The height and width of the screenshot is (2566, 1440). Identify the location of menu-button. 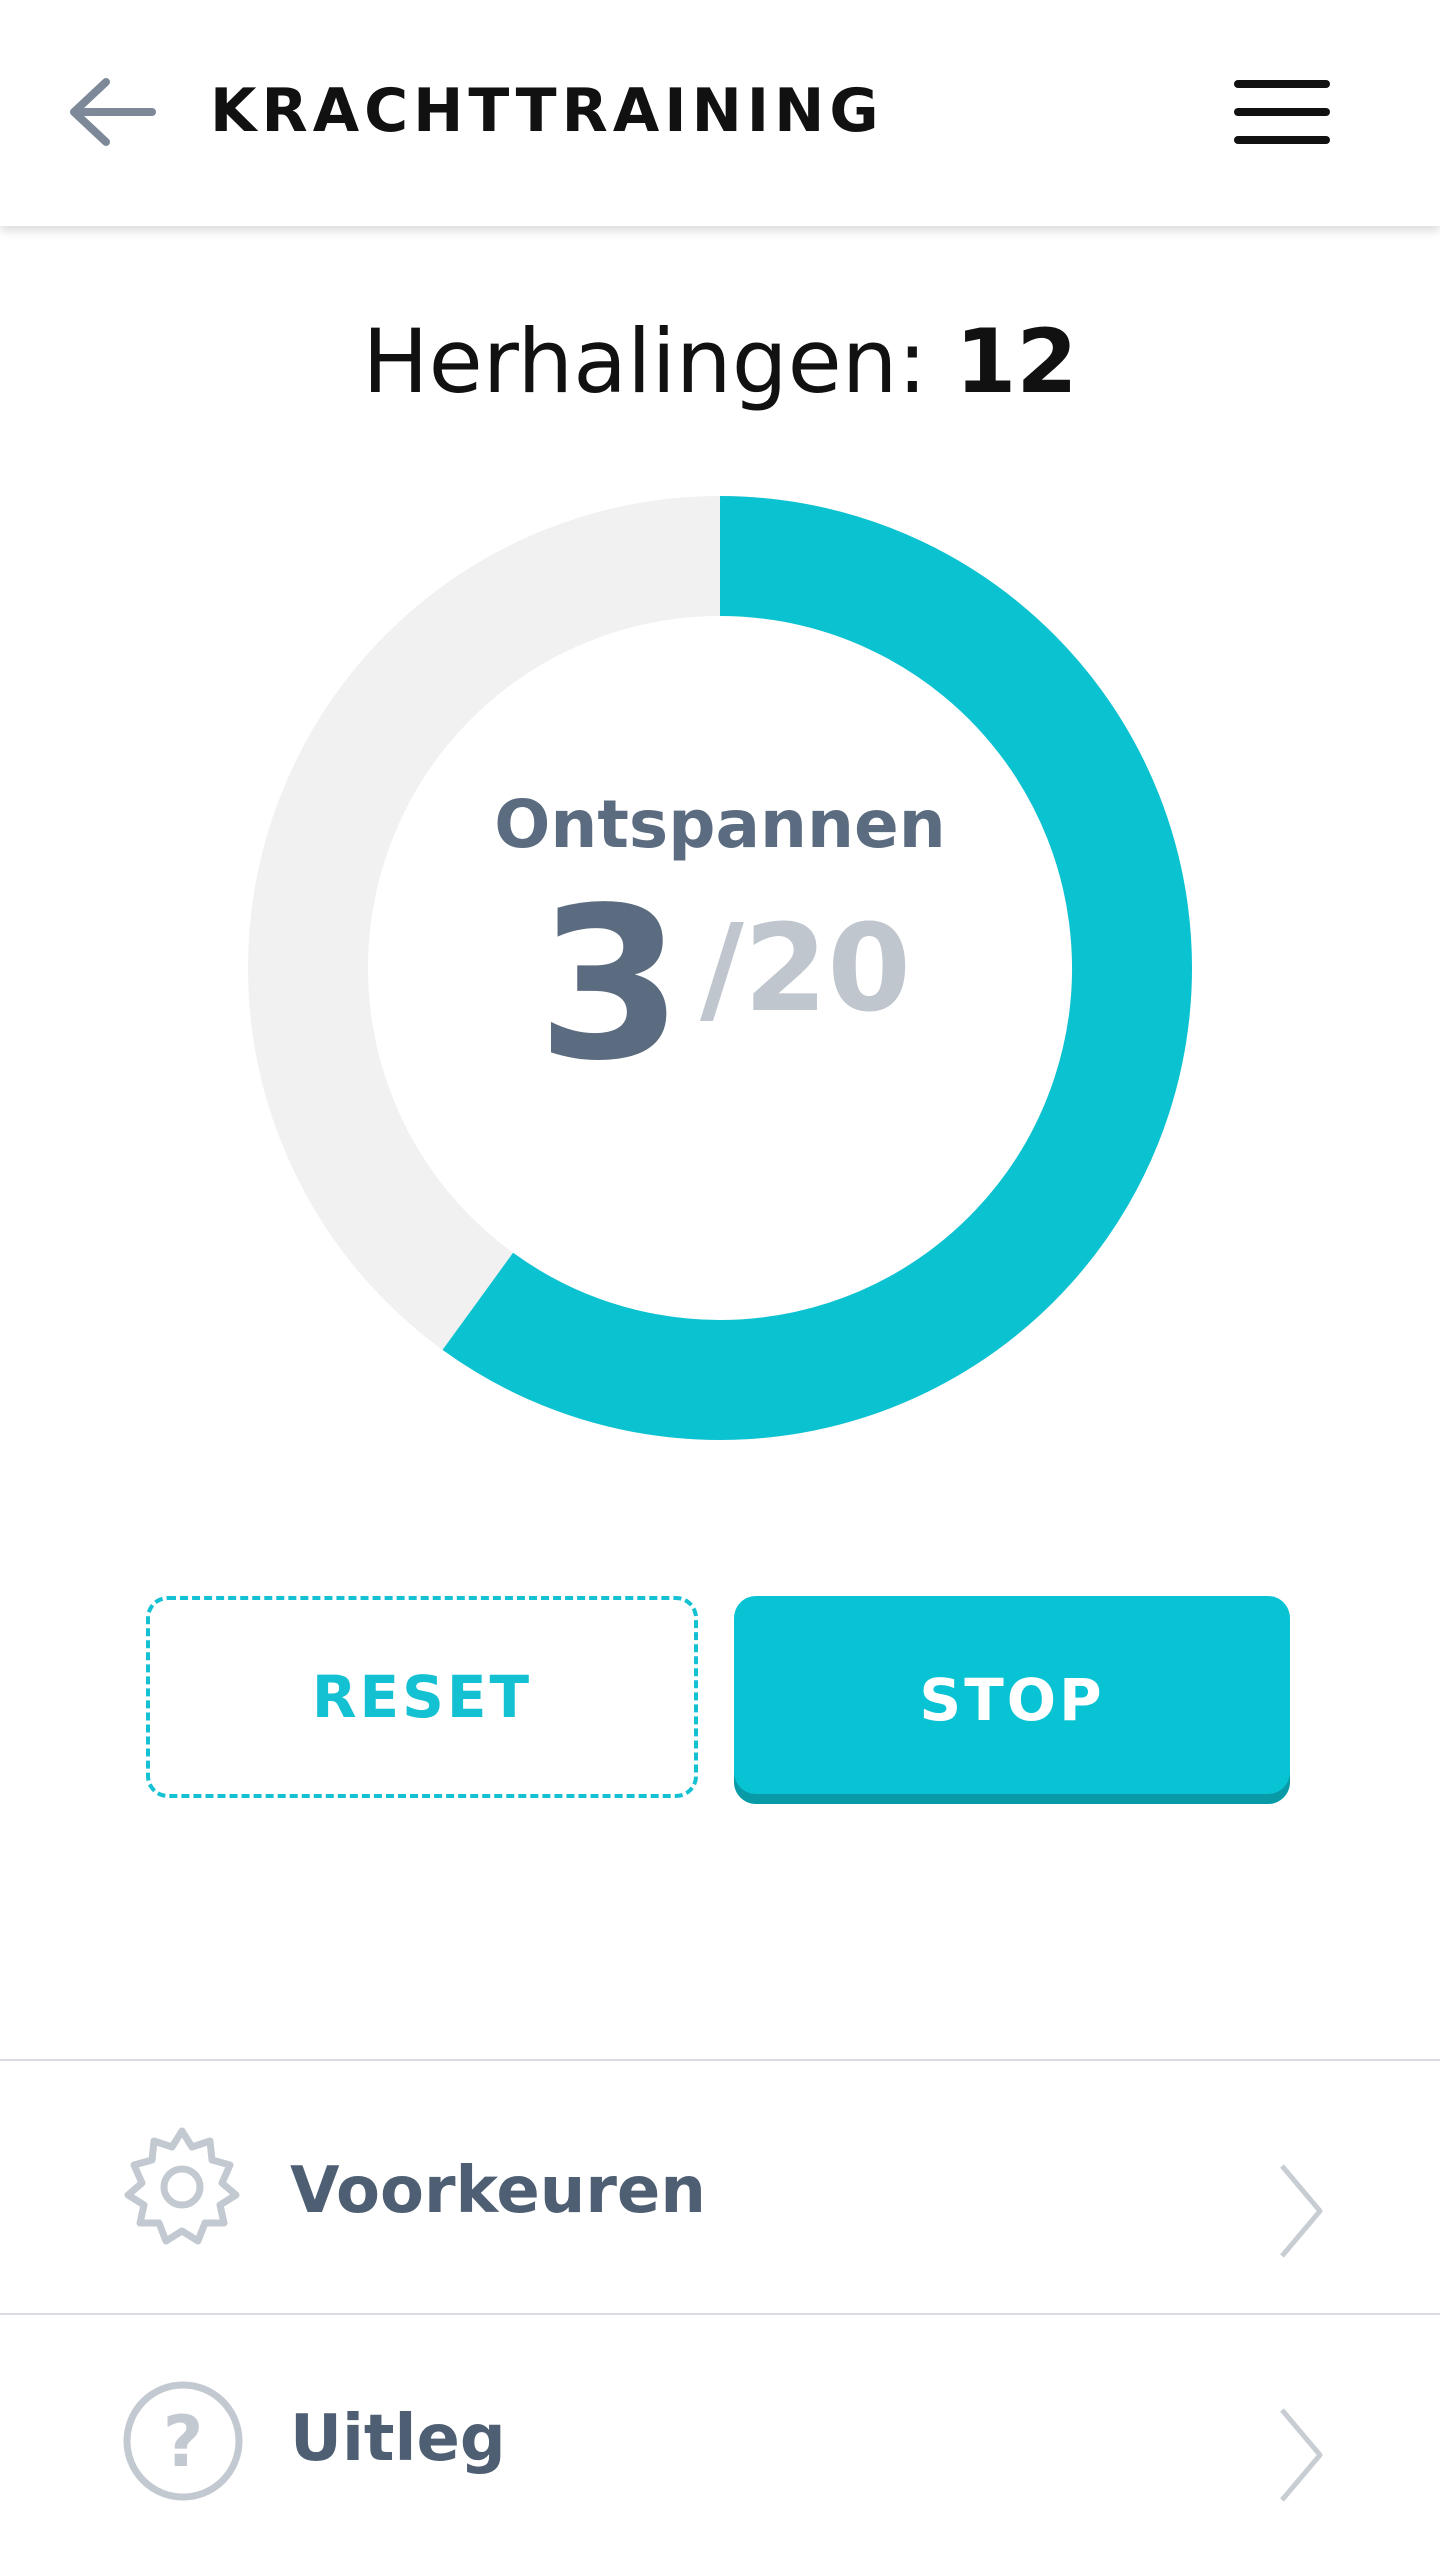
(1279, 112).